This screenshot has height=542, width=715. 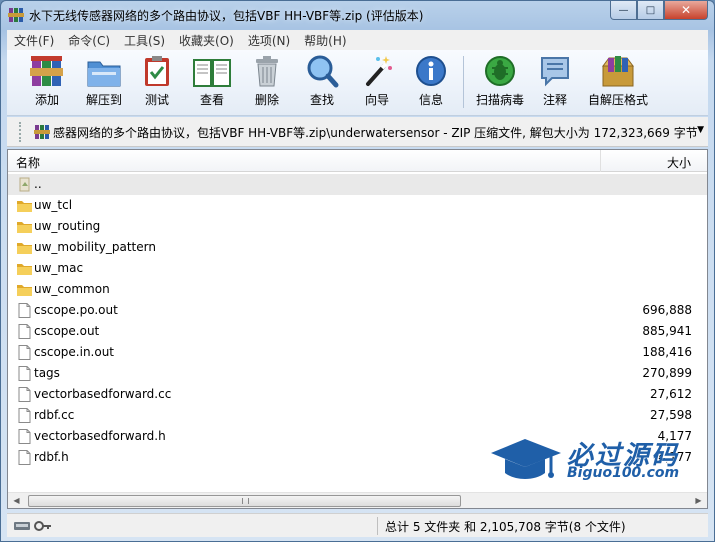 What do you see at coordinates (554, 100) in the screenshot?
I see `comment-label: 注释` at bounding box center [554, 100].